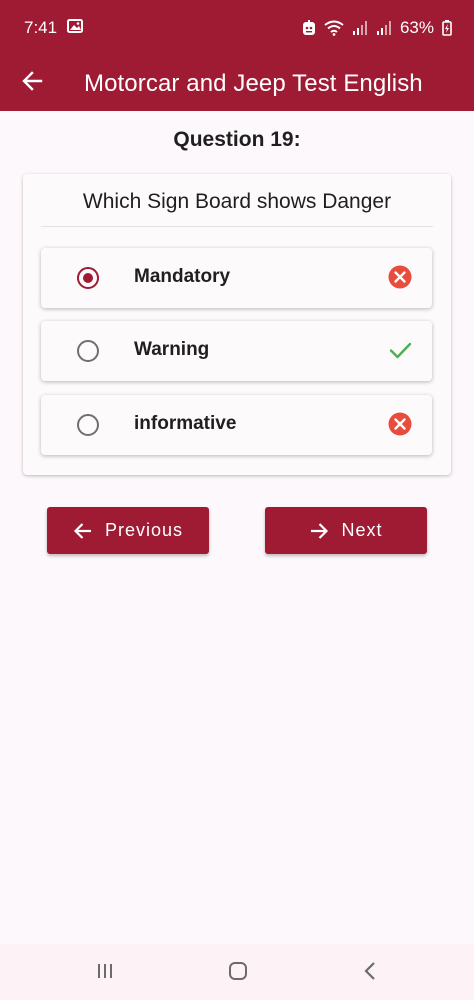 The height and width of the screenshot is (1000, 474). What do you see at coordinates (41, 27) in the screenshot?
I see `status-time: 7:41` at bounding box center [41, 27].